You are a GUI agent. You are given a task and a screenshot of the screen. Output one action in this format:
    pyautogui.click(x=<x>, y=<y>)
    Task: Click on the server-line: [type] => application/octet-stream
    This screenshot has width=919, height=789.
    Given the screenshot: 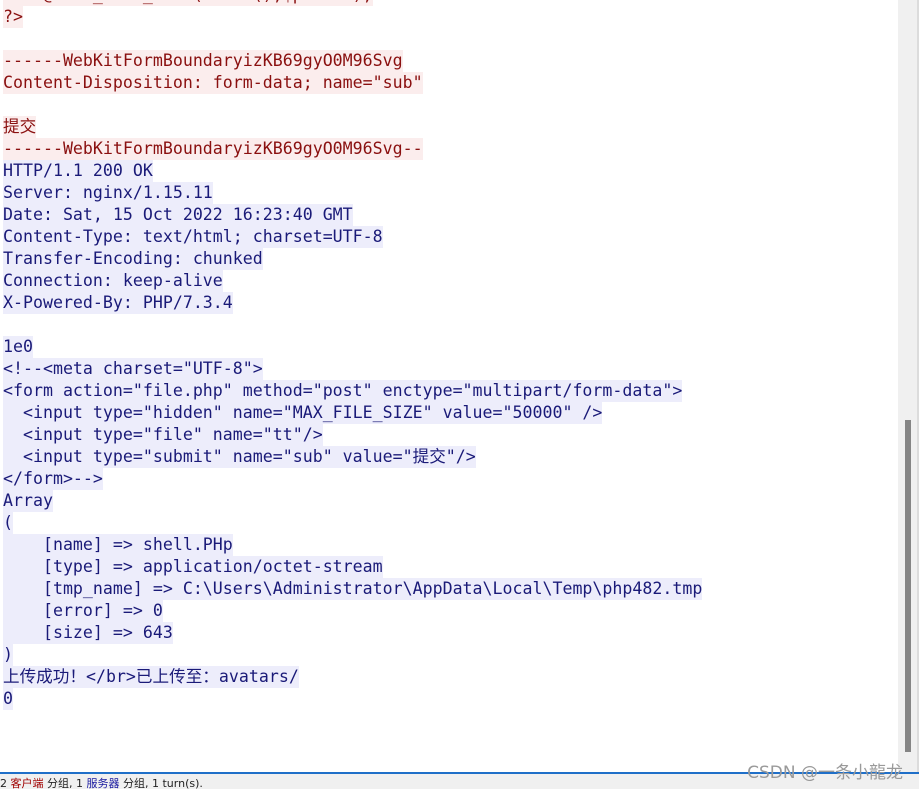 What is the action you would take?
    pyautogui.click(x=449, y=567)
    